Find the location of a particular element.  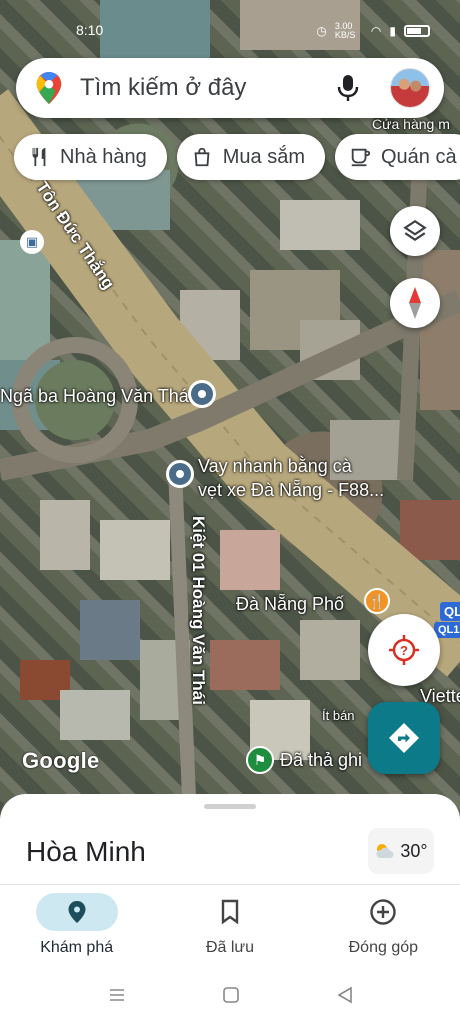

home-icon is located at coordinates (231, 995).